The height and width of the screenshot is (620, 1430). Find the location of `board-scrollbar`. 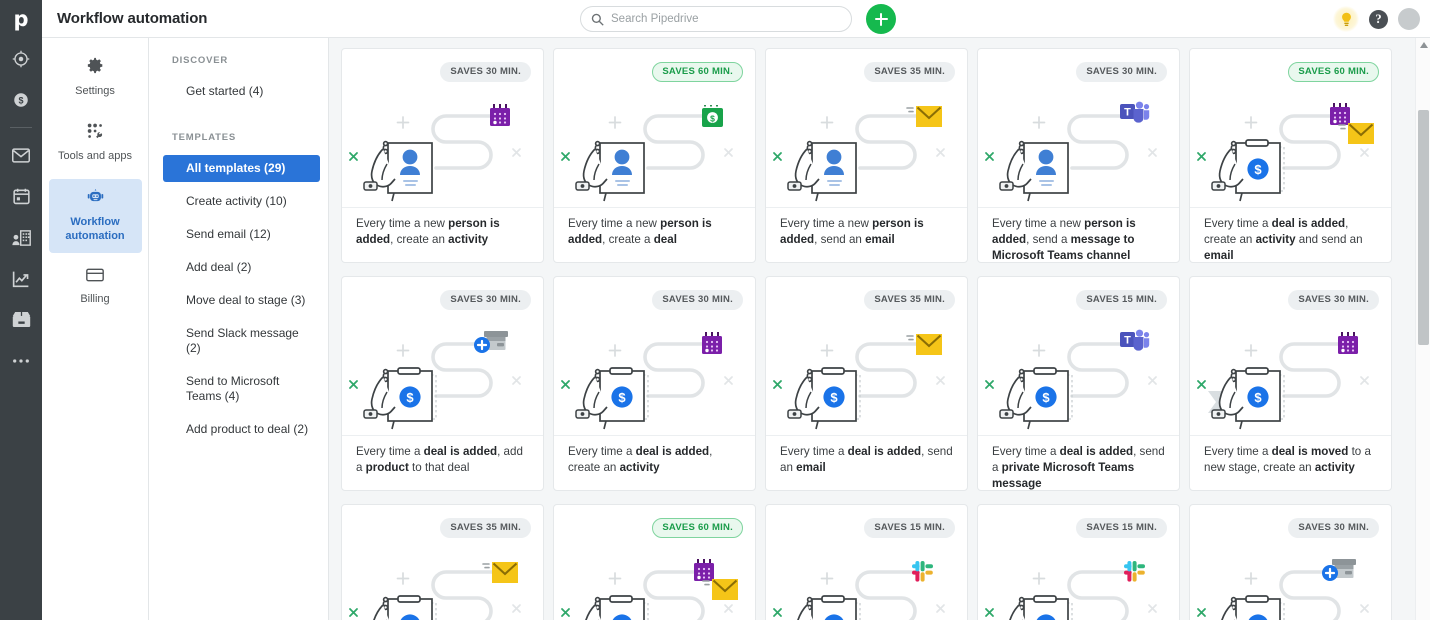

board-scrollbar is located at coordinates (1422, 329).